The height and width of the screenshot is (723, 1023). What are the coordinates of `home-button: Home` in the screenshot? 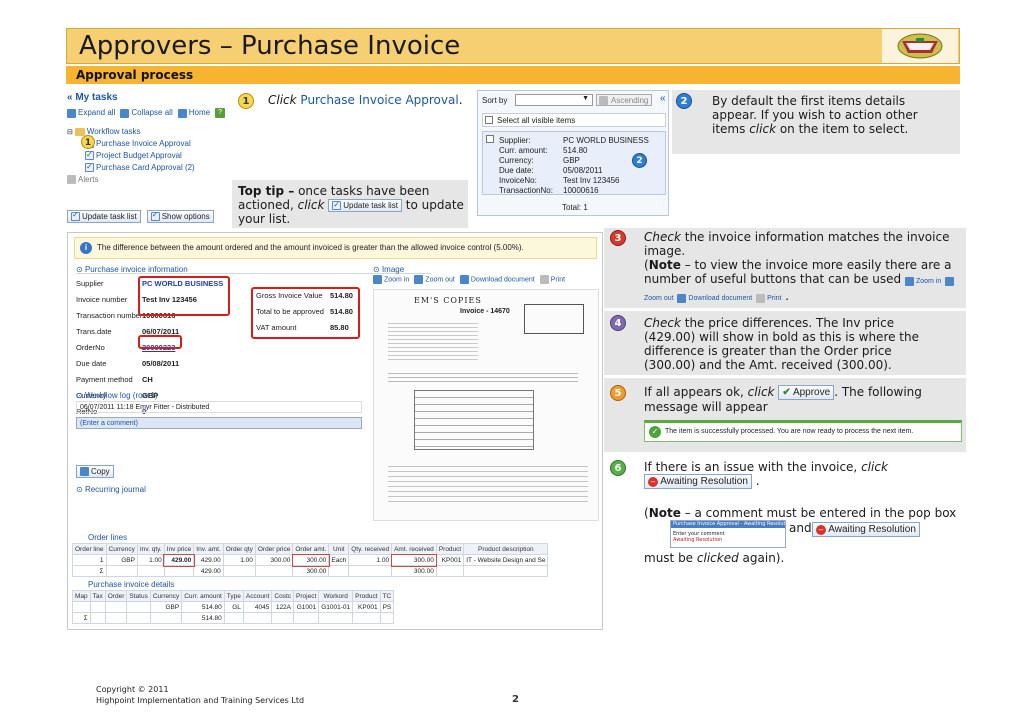 It's located at (193, 113).